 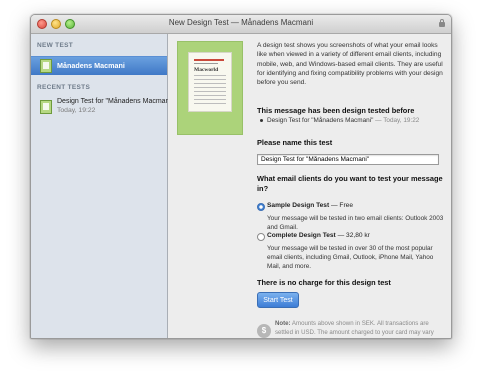 I want to click on bullet-icon, so click(x=261, y=120).